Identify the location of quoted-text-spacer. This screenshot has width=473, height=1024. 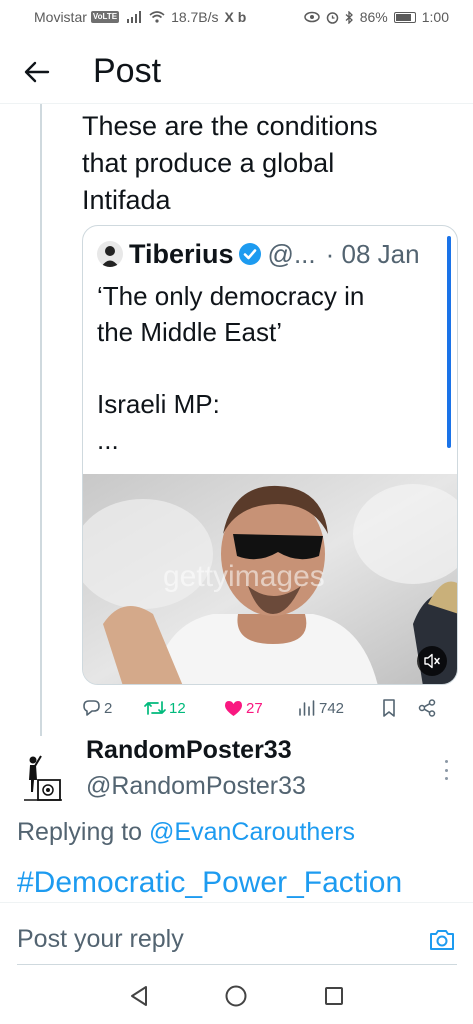
(267, 368).